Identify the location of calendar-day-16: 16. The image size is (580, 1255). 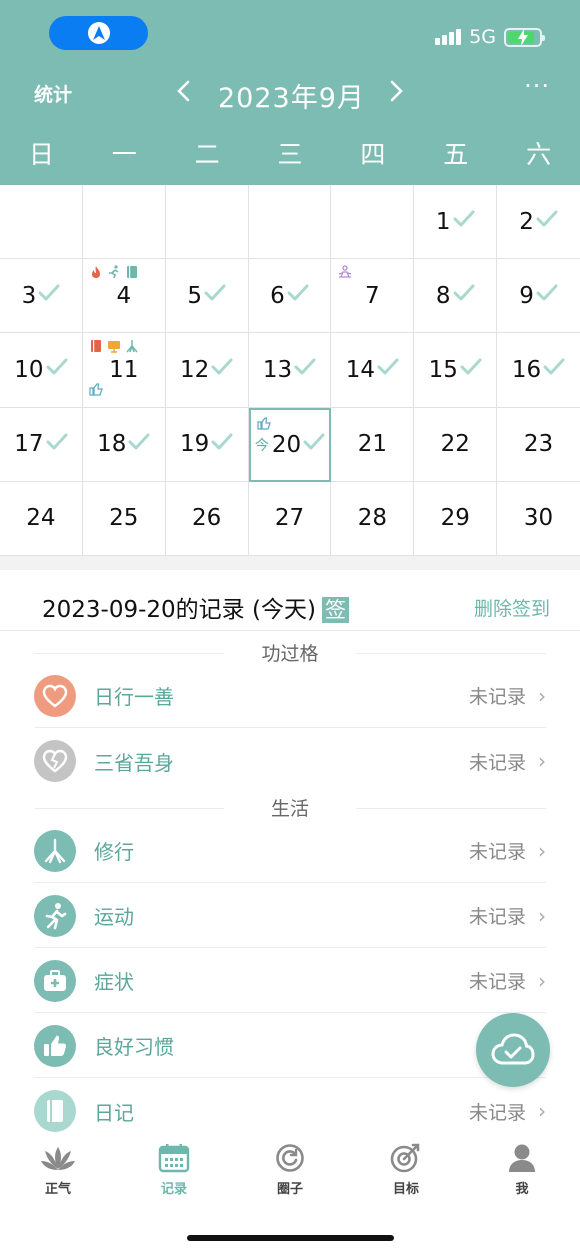
(538, 370).